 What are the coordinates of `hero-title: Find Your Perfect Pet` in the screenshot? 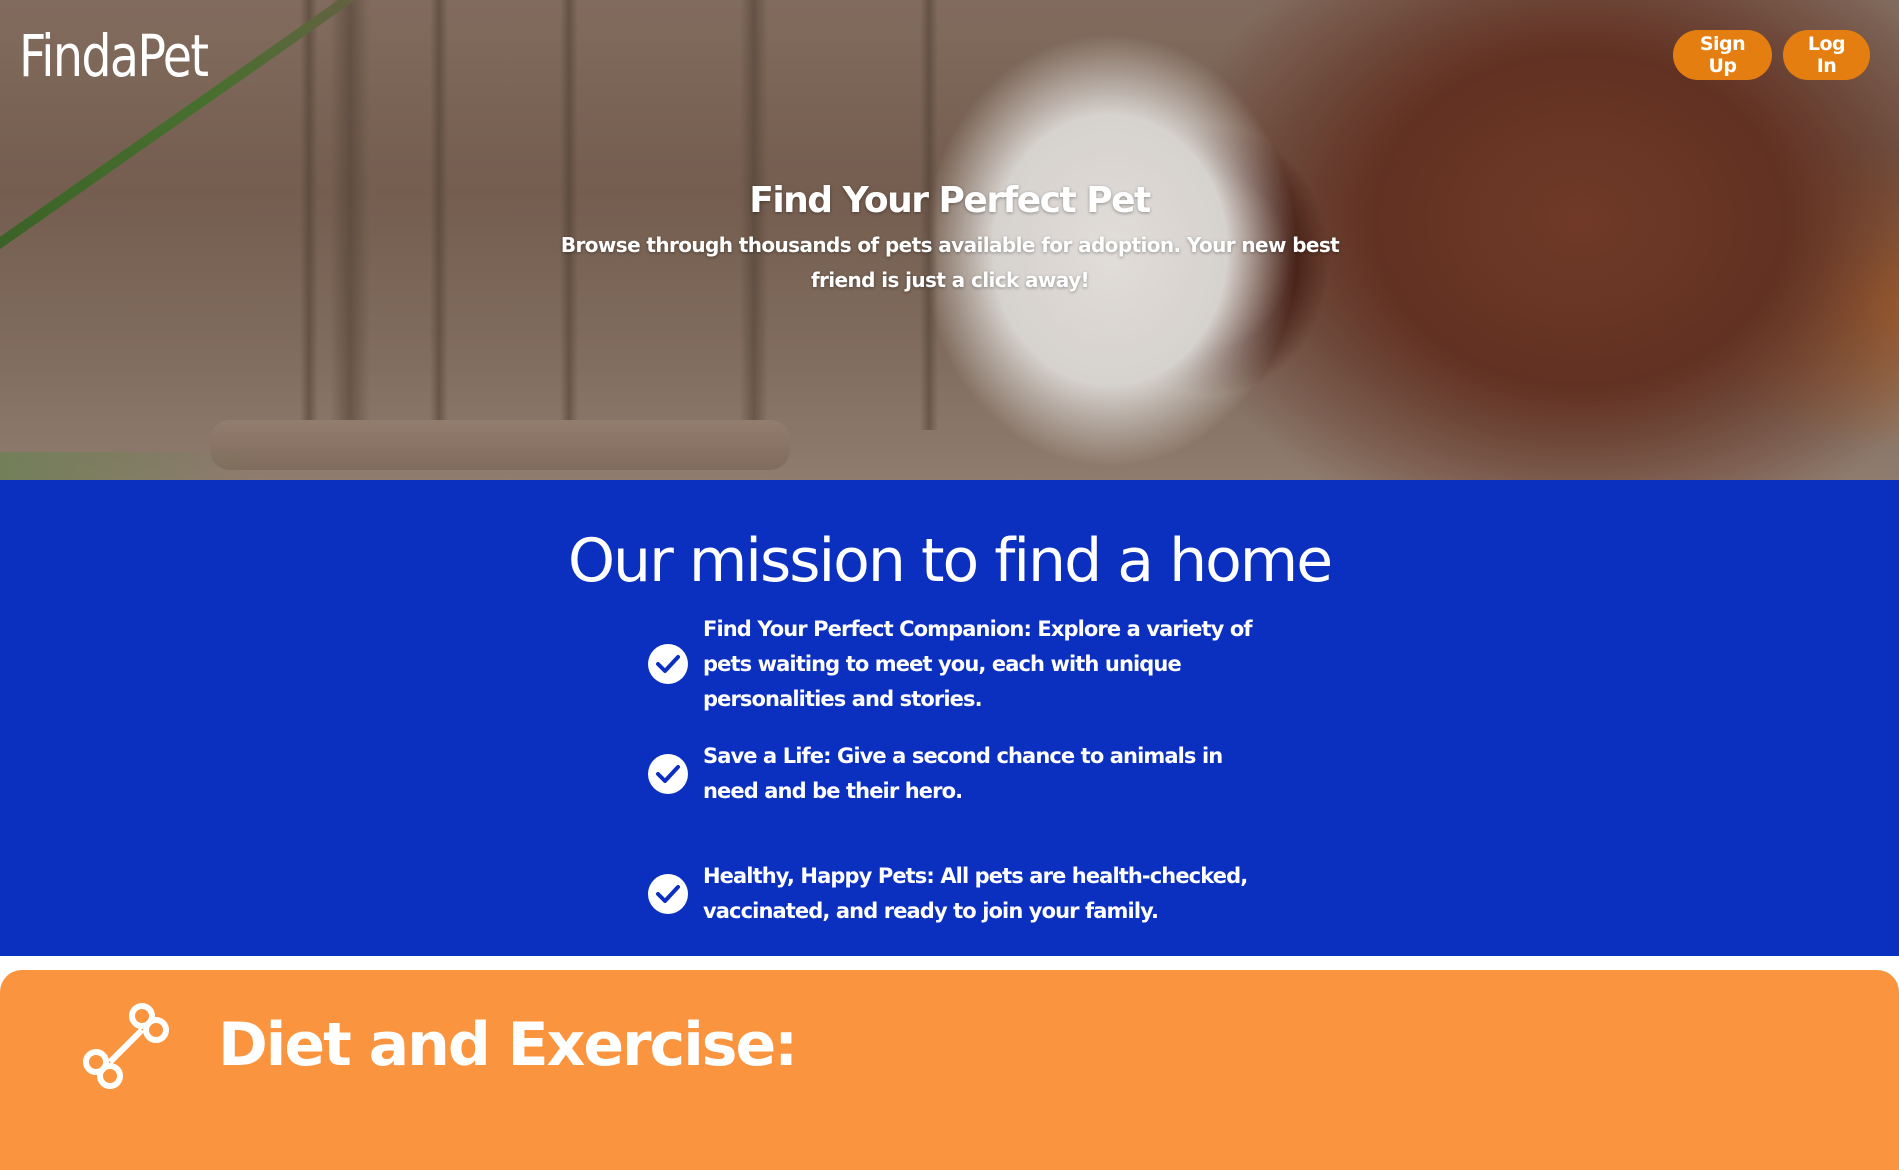 It's located at (950, 200).